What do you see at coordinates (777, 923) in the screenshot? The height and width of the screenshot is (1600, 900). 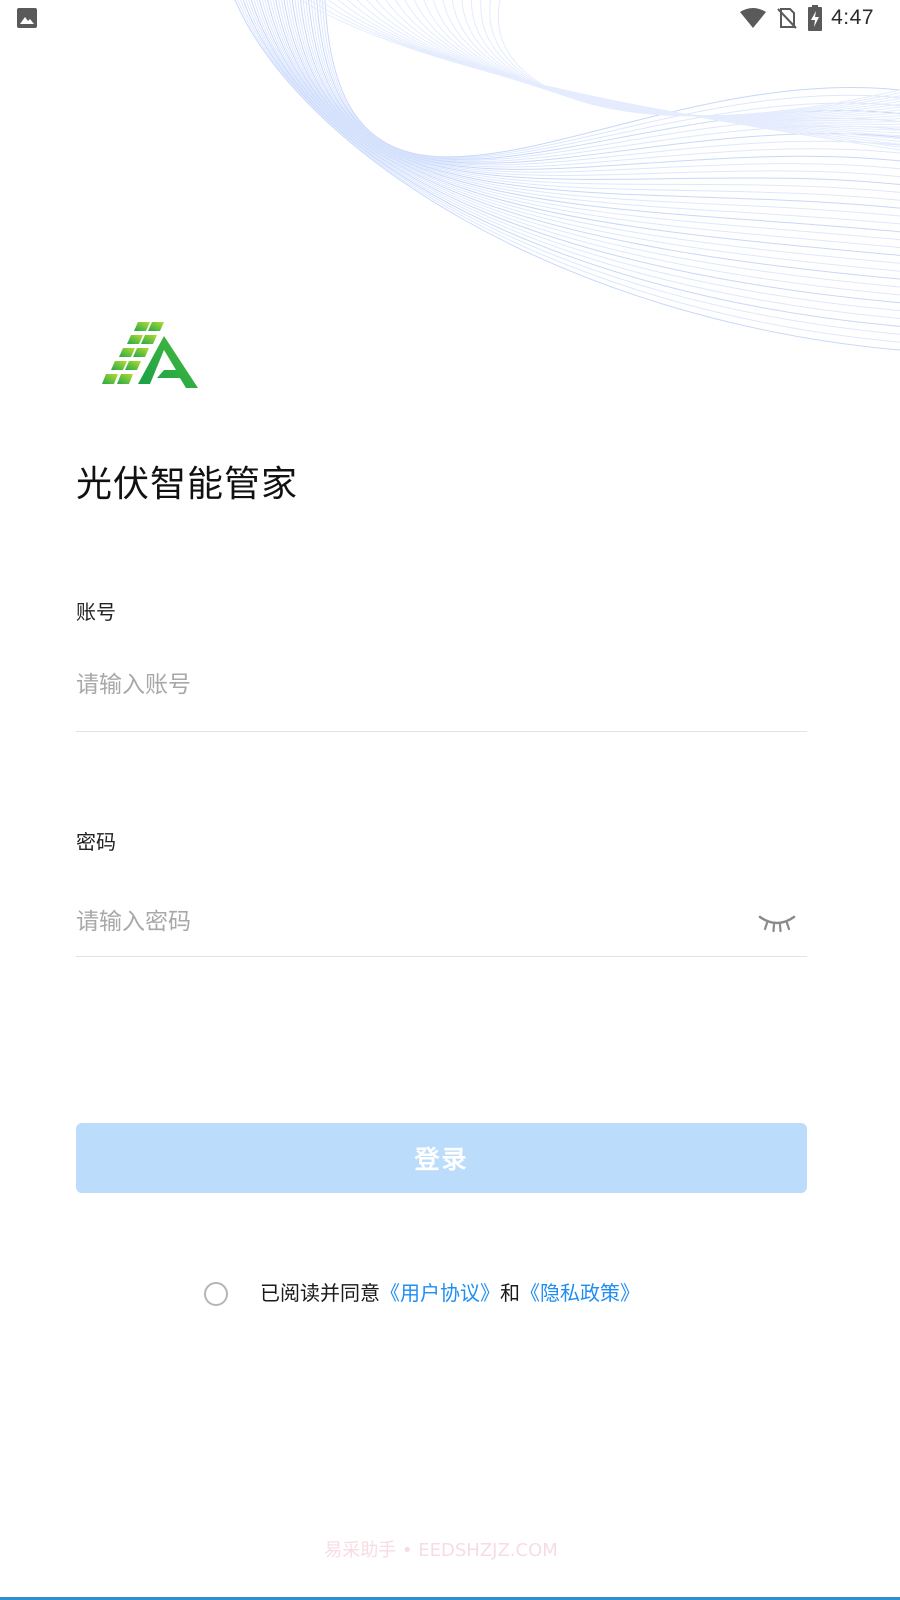 I see `eye-closed-icon` at bounding box center [777, 923].